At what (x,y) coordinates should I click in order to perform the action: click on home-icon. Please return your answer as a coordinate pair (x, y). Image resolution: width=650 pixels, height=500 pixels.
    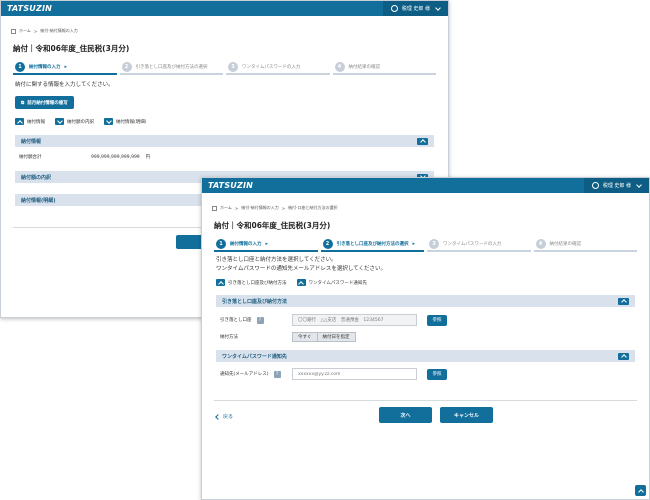
    Looking at the image, I should click on (13, 31).